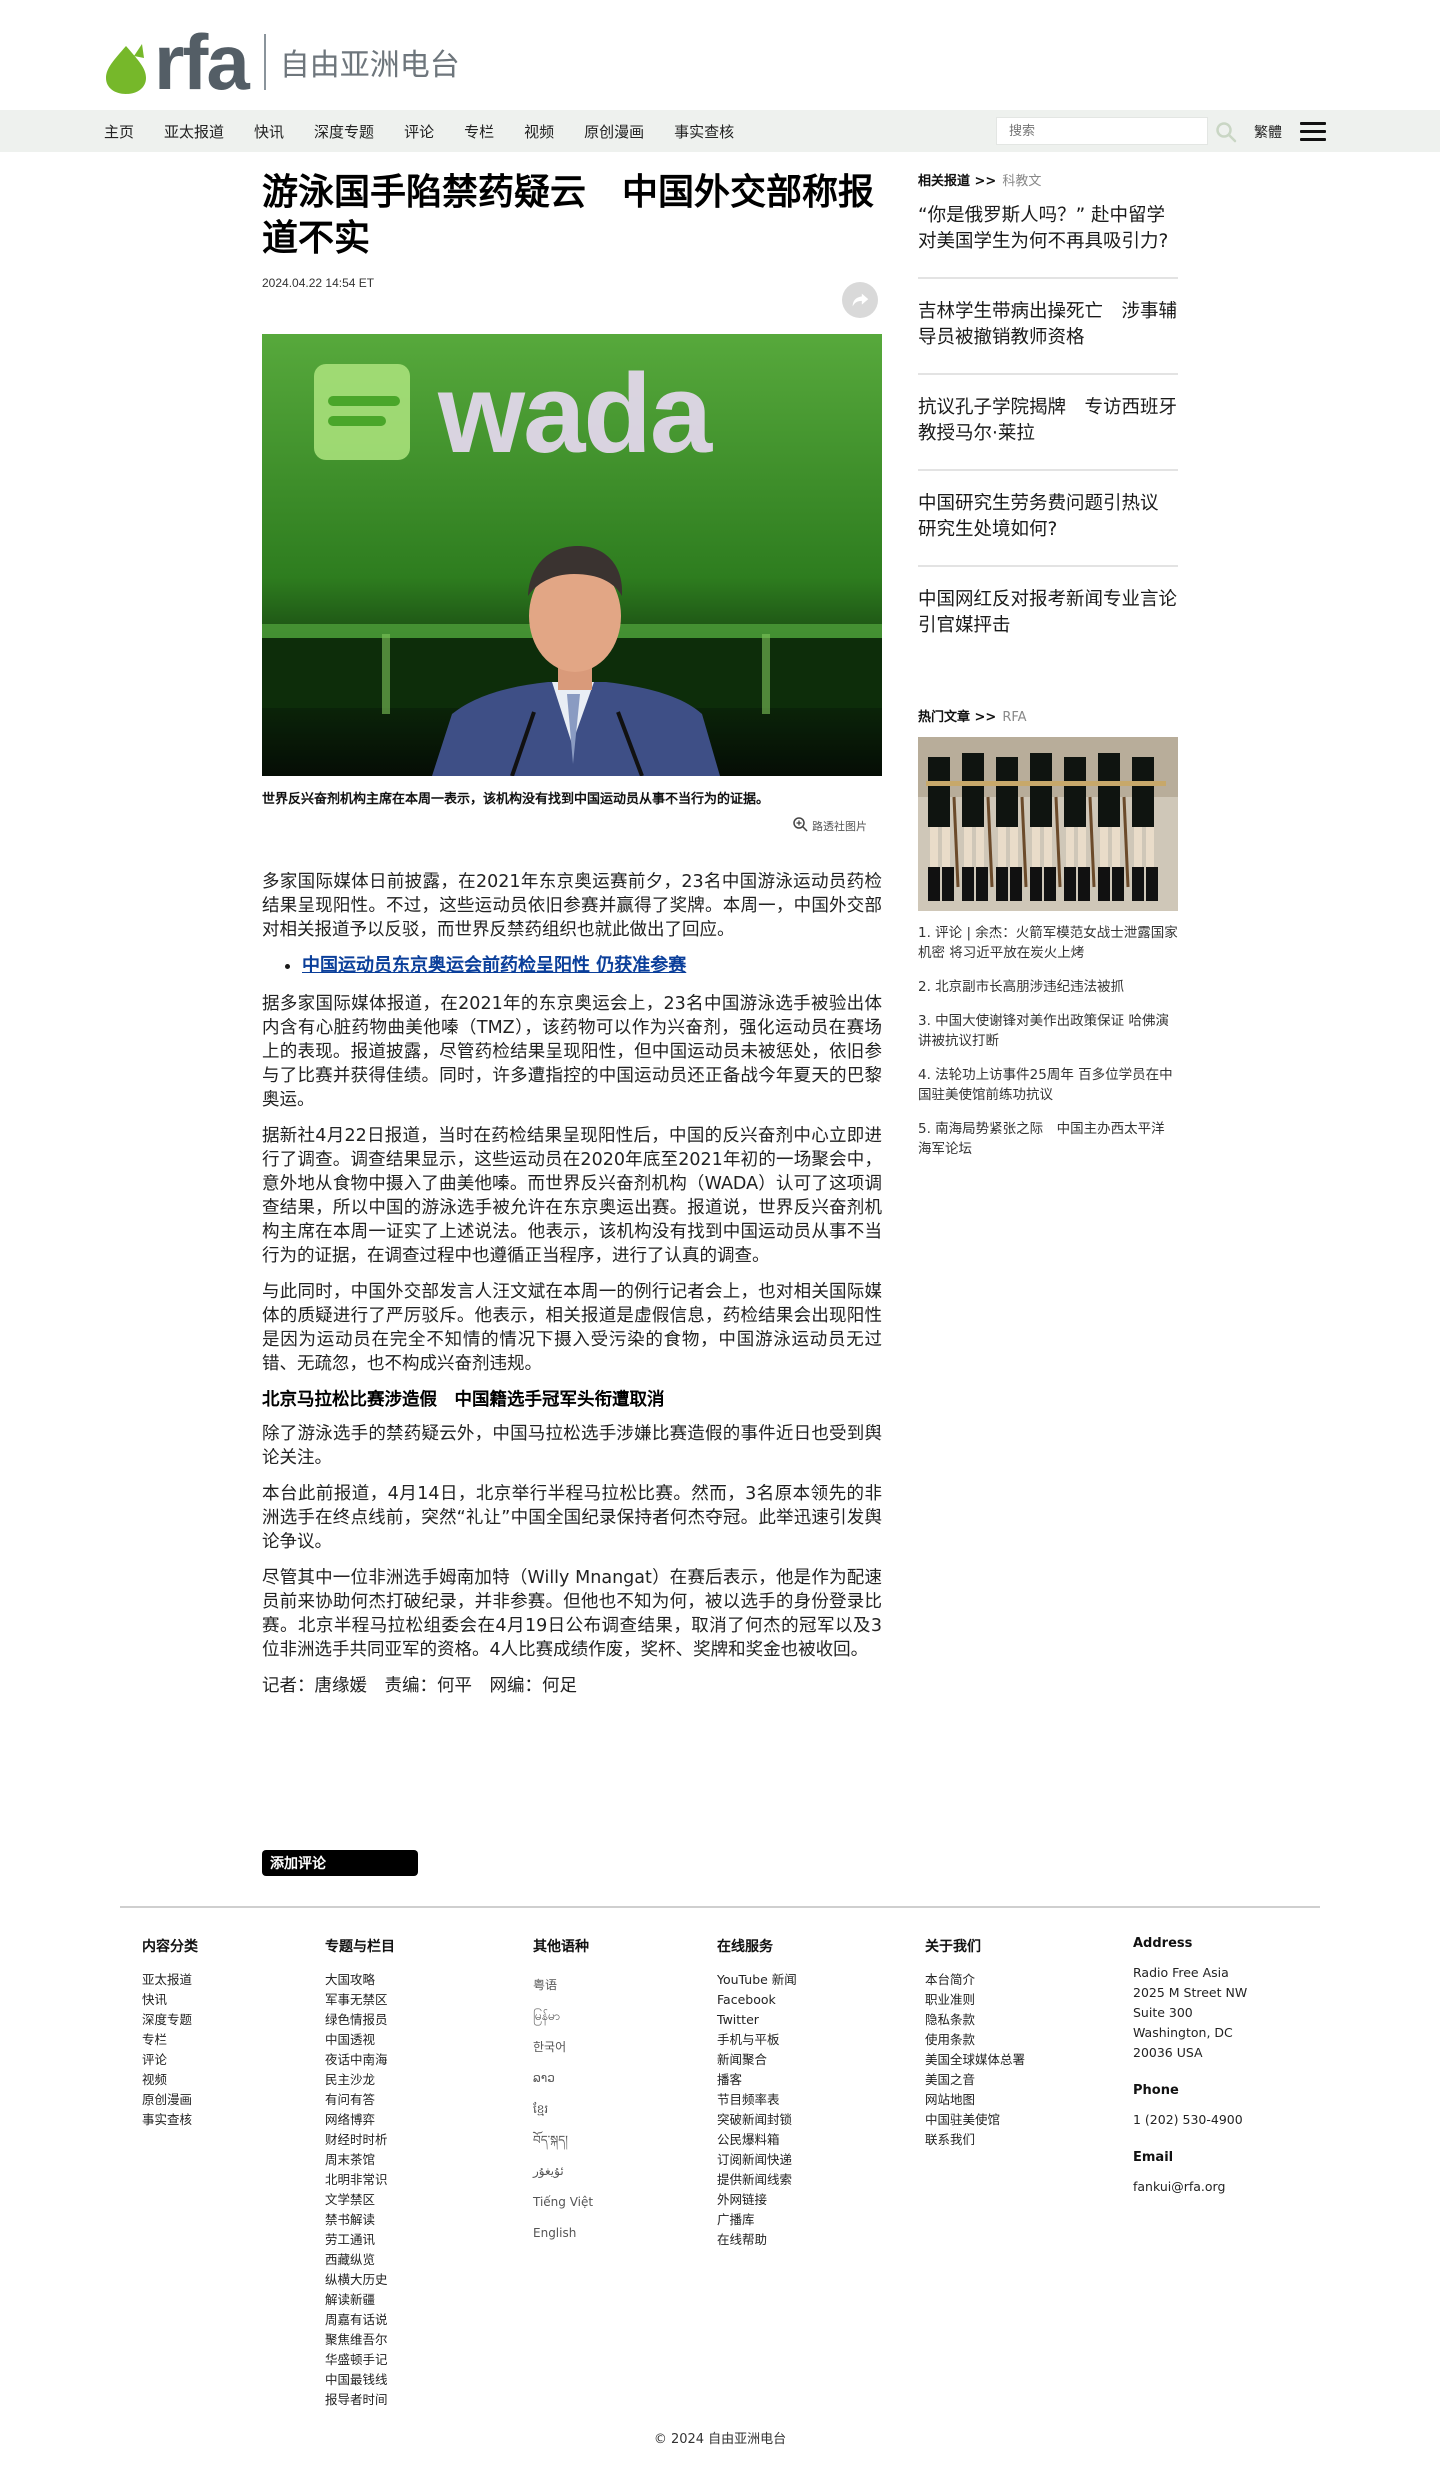  I want to click on footer-link: YouTube 新闻, so click(757, 1980).